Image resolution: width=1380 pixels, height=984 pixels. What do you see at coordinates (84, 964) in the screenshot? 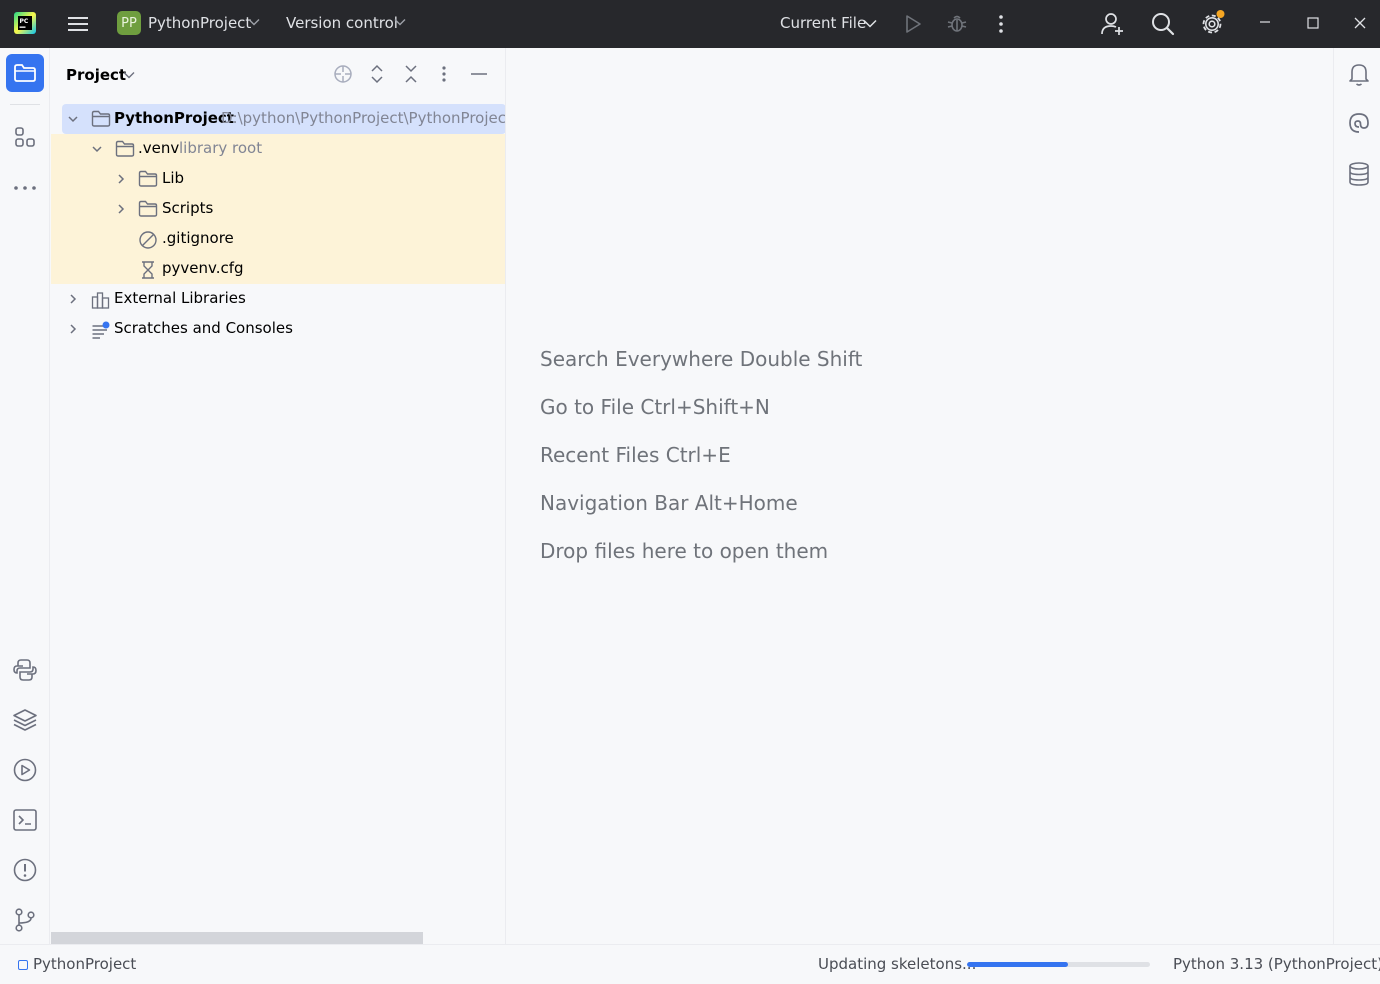
I see `status-project-breadcrumb: PythonProject` at bounding box center [84, 964].